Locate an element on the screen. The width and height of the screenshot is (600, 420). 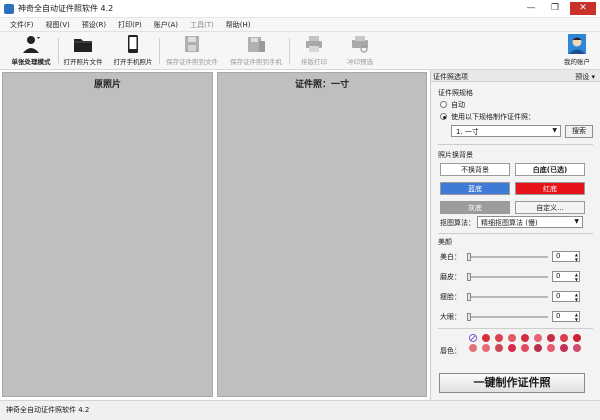
gray-bg-button: 灰底 is located at coordinates (475, 207).